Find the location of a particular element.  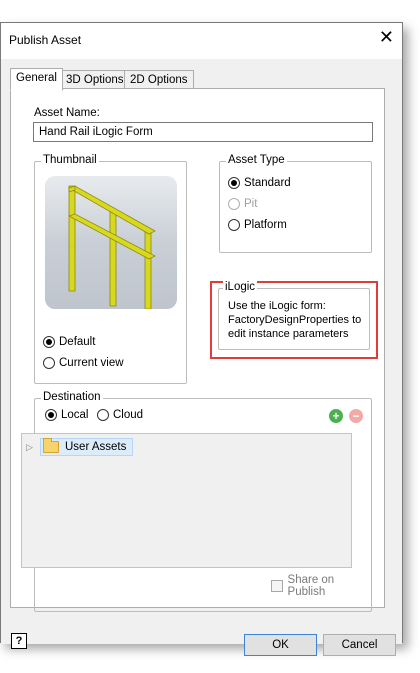

tree-item-selected: User Assets is located at coordinates (87, 447).